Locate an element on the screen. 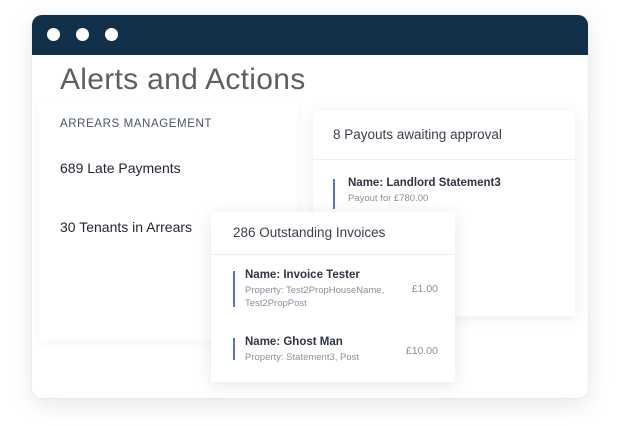 This screenshot has width=628, height=426. invoices-divider is located at coordinates (333, 254).